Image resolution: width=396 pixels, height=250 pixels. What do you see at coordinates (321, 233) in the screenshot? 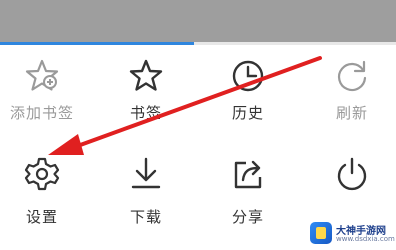
I see `watermark-logo` at bounding box center [321, 233].